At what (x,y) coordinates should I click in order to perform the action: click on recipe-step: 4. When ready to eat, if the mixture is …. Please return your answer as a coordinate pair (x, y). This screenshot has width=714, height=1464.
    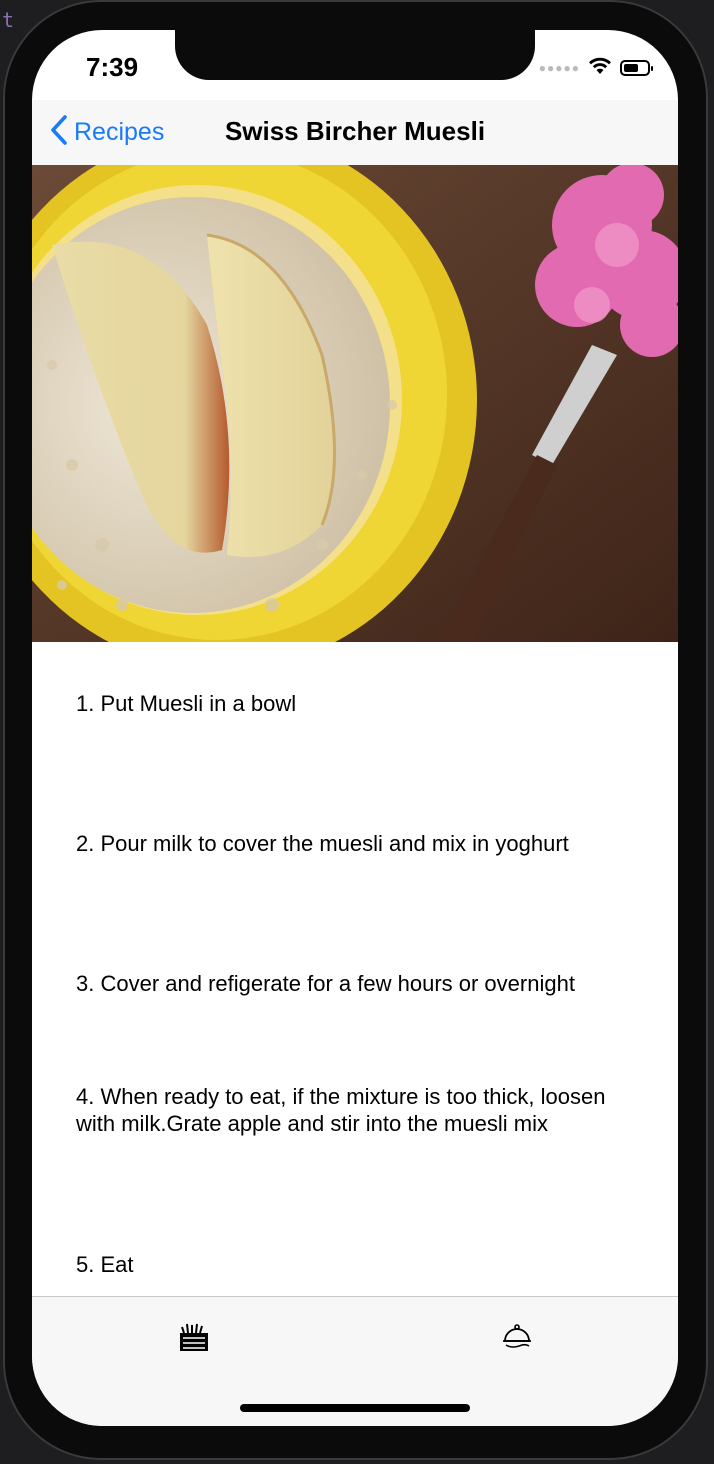
    Looking at the image, I should click on (341, 1110).